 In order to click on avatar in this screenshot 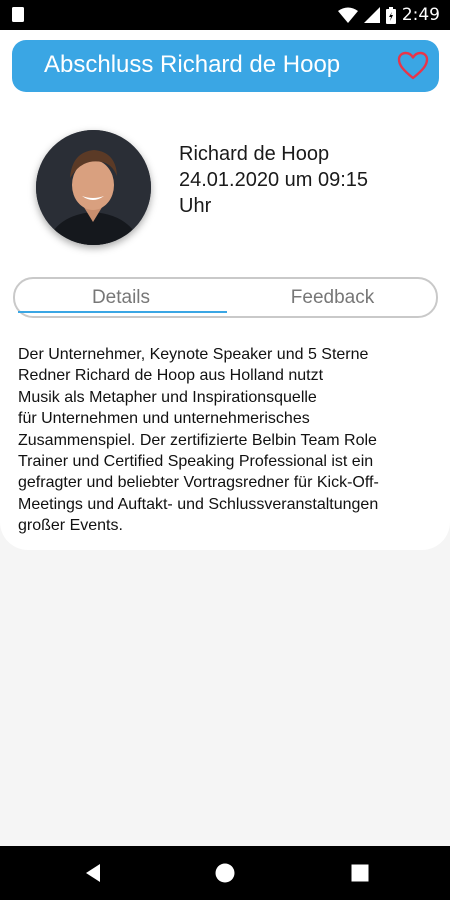, I will do `click(93, 187)`.